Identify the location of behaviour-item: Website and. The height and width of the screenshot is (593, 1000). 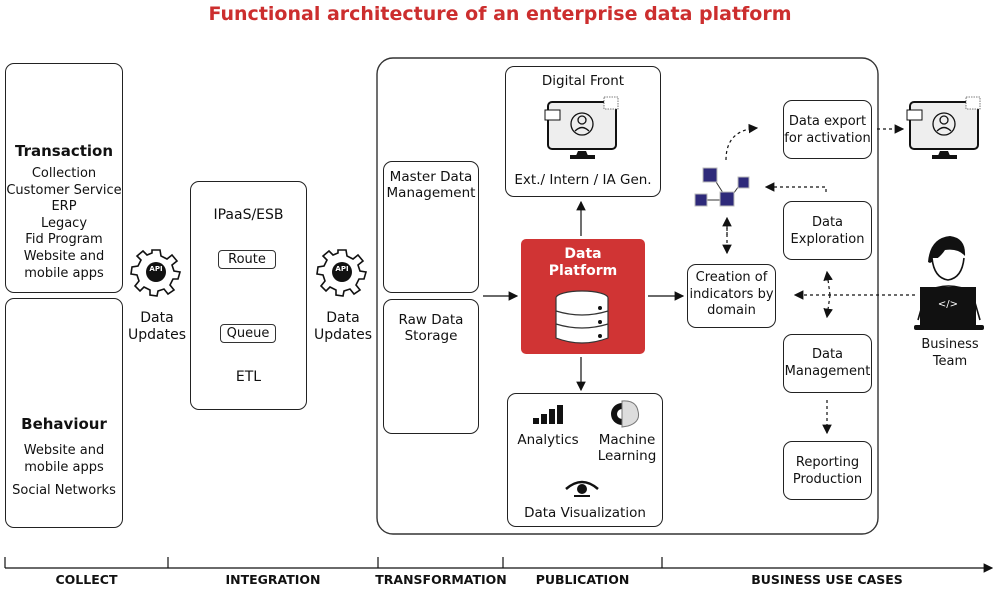
(64, 450).